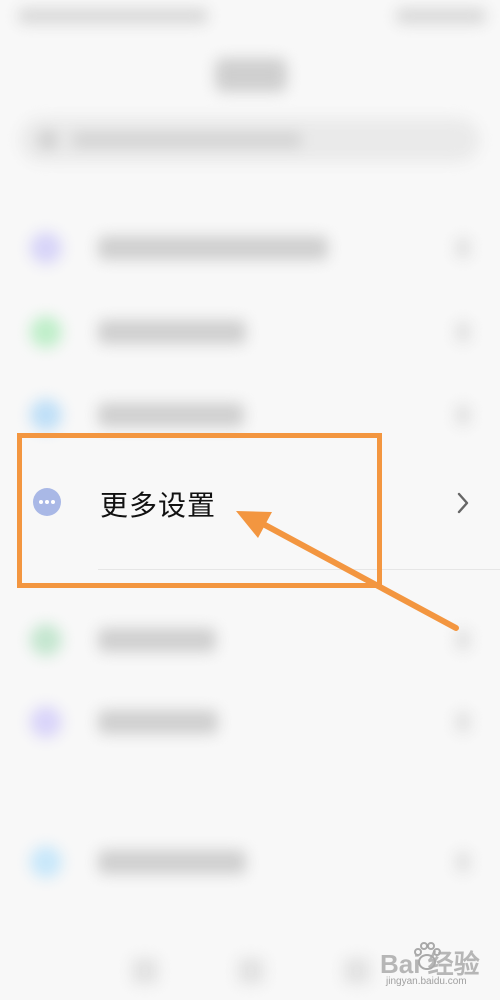  I want to click on settings-row-1-icon, so click(46, 248).